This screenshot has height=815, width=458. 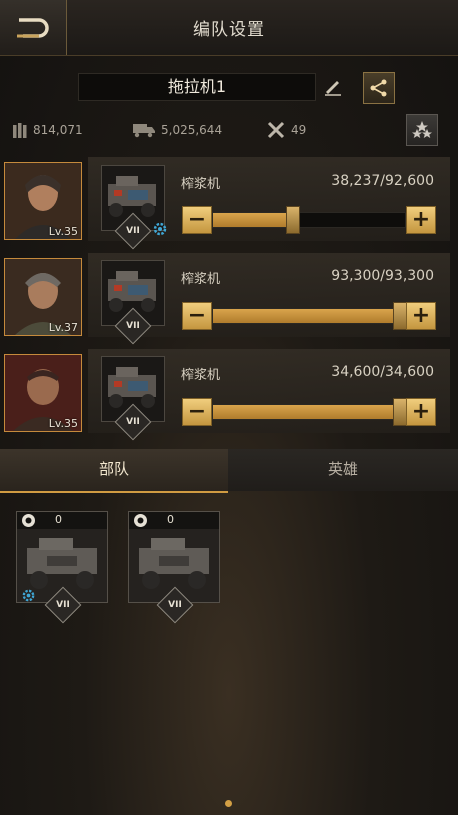 I want to click on three-stars-icon, so click(x=422, y=129).